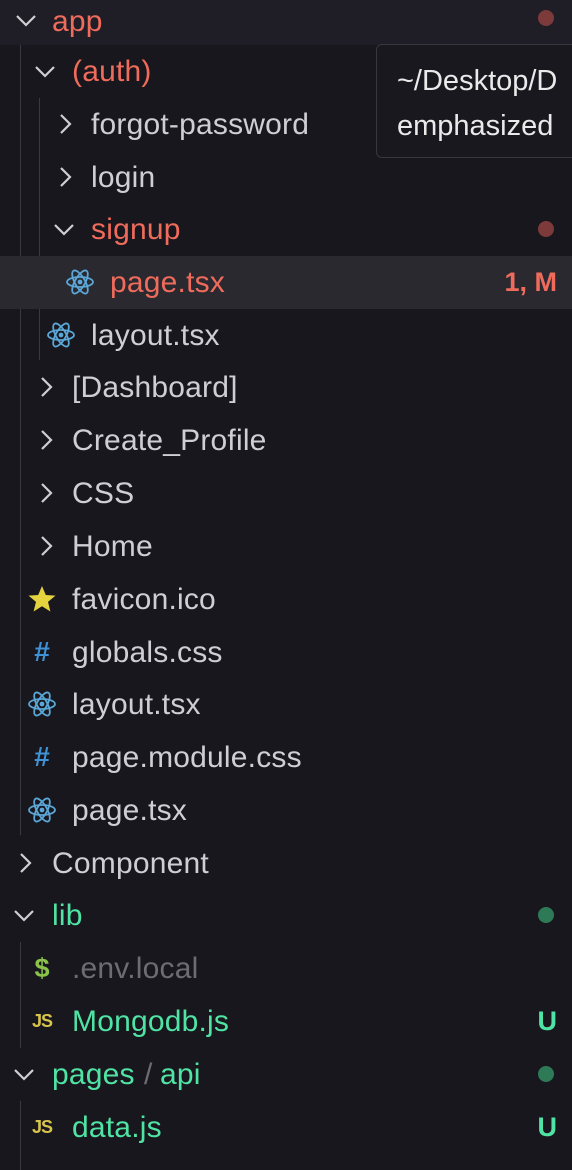  Describe the element at coordinates (475, 126) in the screenshot. I see `tooltip-status-text: emphasized` at that location.